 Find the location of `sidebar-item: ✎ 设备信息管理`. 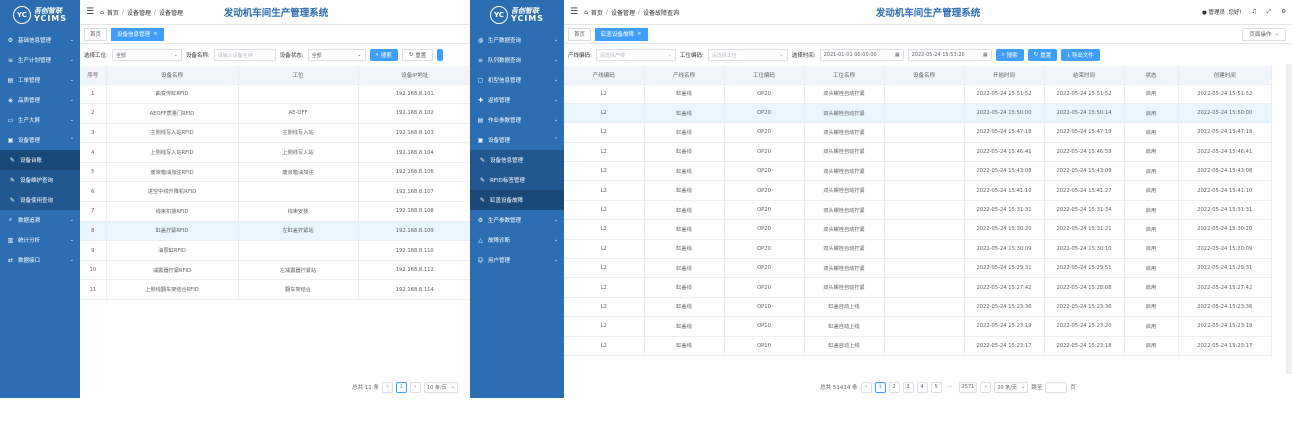

sidebar-item: ✎ 设备信息管理 is located at coordinates (517, 160).